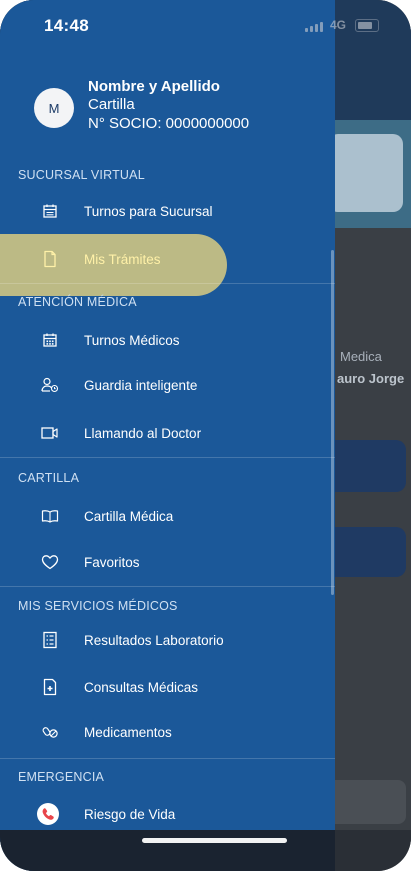 This screenshot has width=411, height=871. Describe the element at coordinates (141, 687) in the screenshot. I see `menu-item-label: Consultas Médicas` at that location.